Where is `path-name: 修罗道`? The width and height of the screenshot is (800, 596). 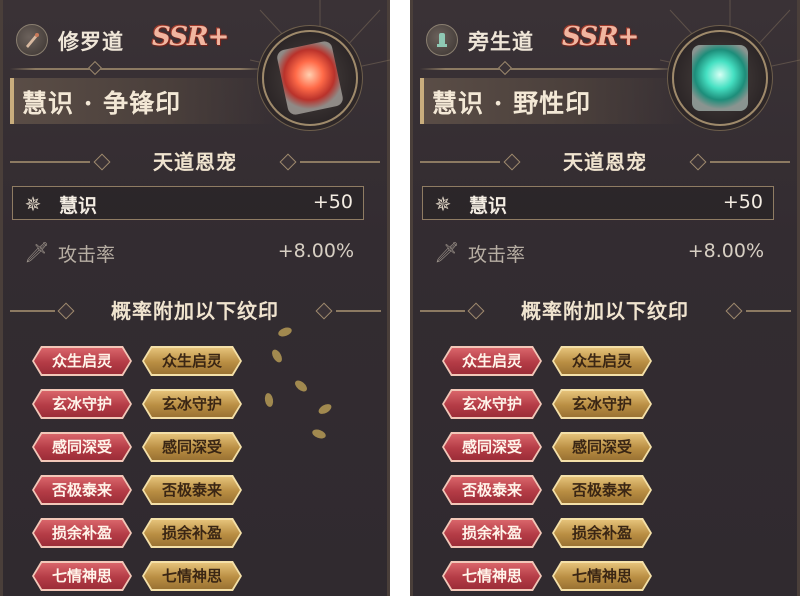 path-name: 修罗道 is located at coordinates (91, 41).